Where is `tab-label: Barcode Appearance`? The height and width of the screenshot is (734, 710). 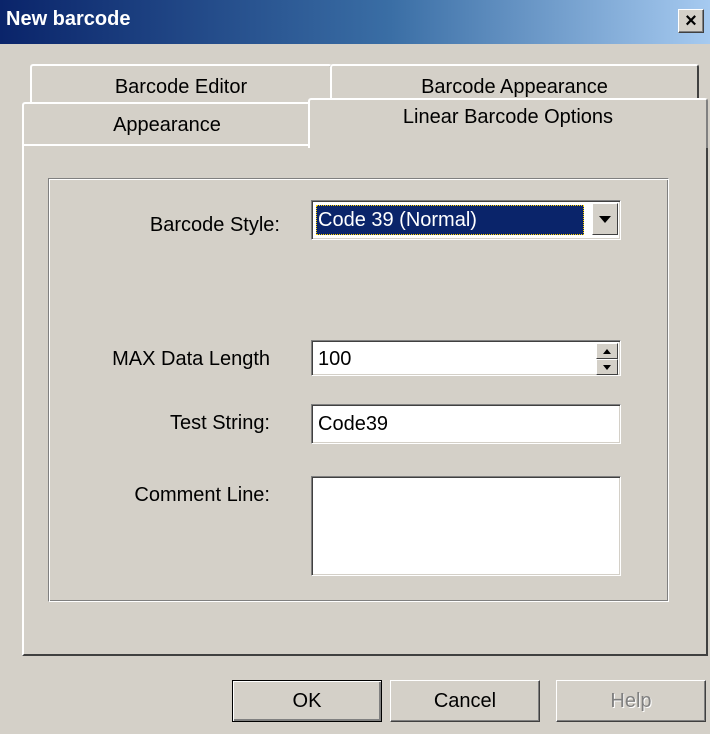 tab-label: Barcode Appearance is located at coordinates (514, 87).